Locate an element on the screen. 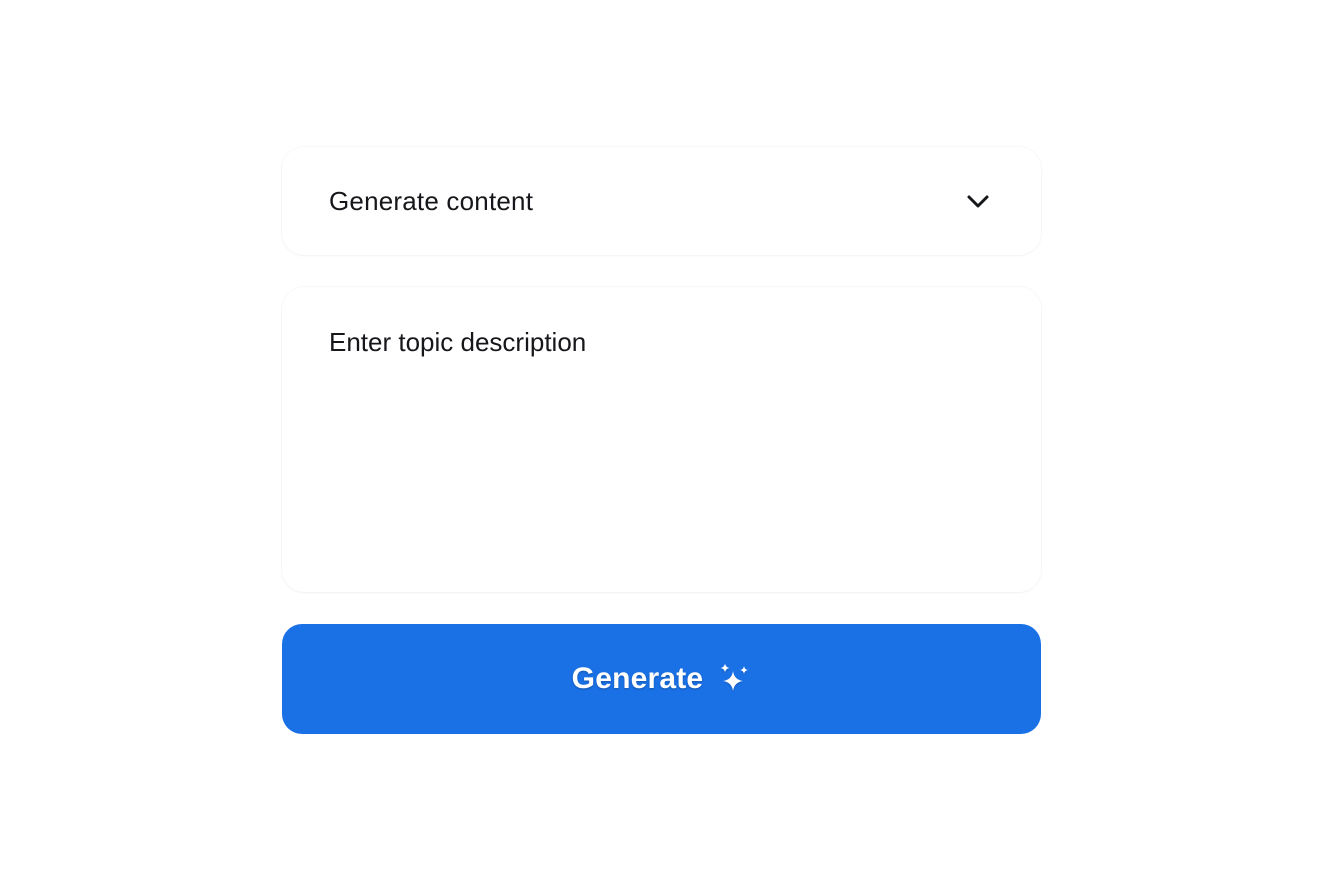 The height and width of the screenshot is (880, 1320). sparkles-icon is located at coordinates (735, 679).